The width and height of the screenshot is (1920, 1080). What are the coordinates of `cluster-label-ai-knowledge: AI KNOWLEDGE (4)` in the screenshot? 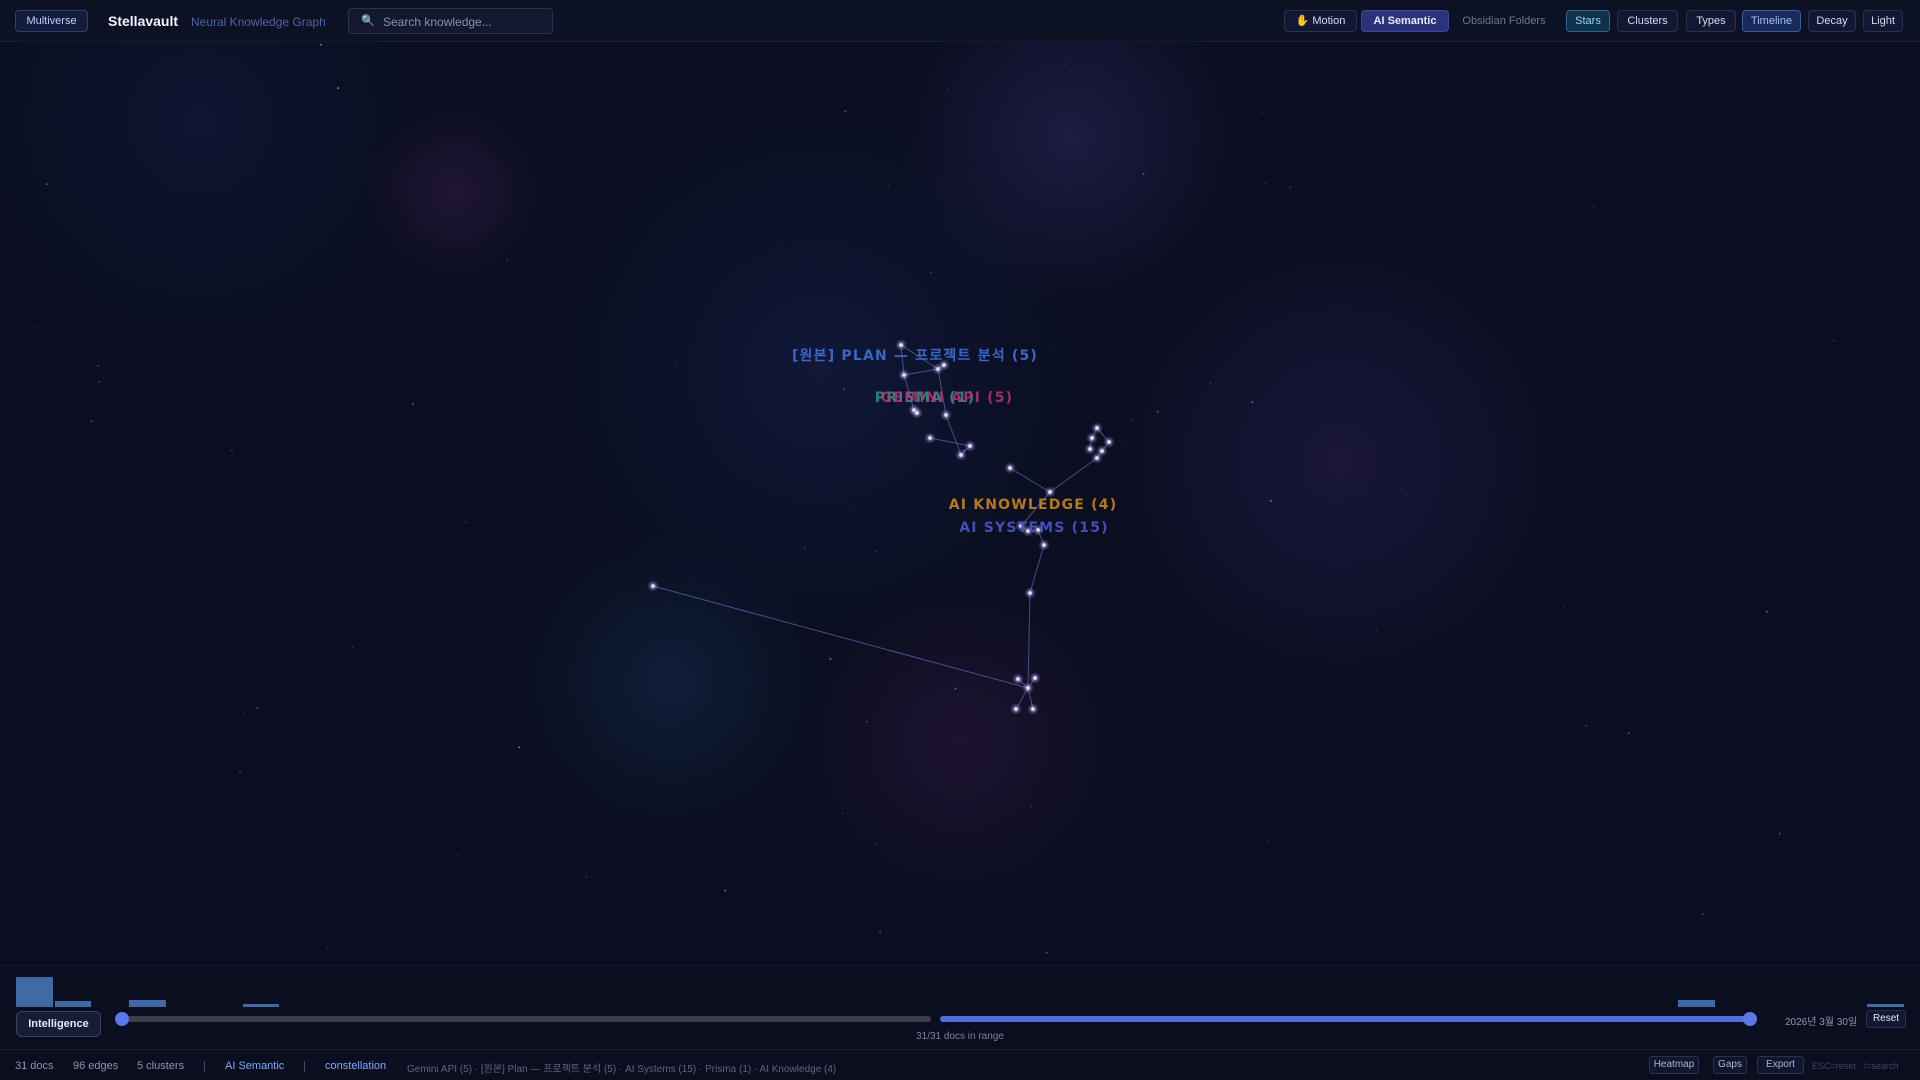 It's located at (1033, 505).